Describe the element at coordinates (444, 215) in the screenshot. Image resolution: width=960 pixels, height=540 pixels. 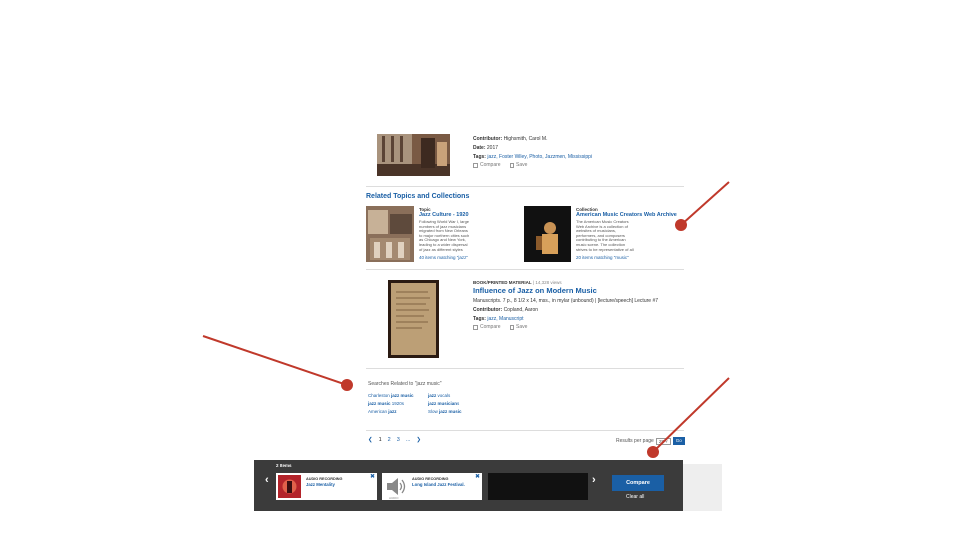
I see `jazz-culture-link: Jazz Culture - 1920` at that location.